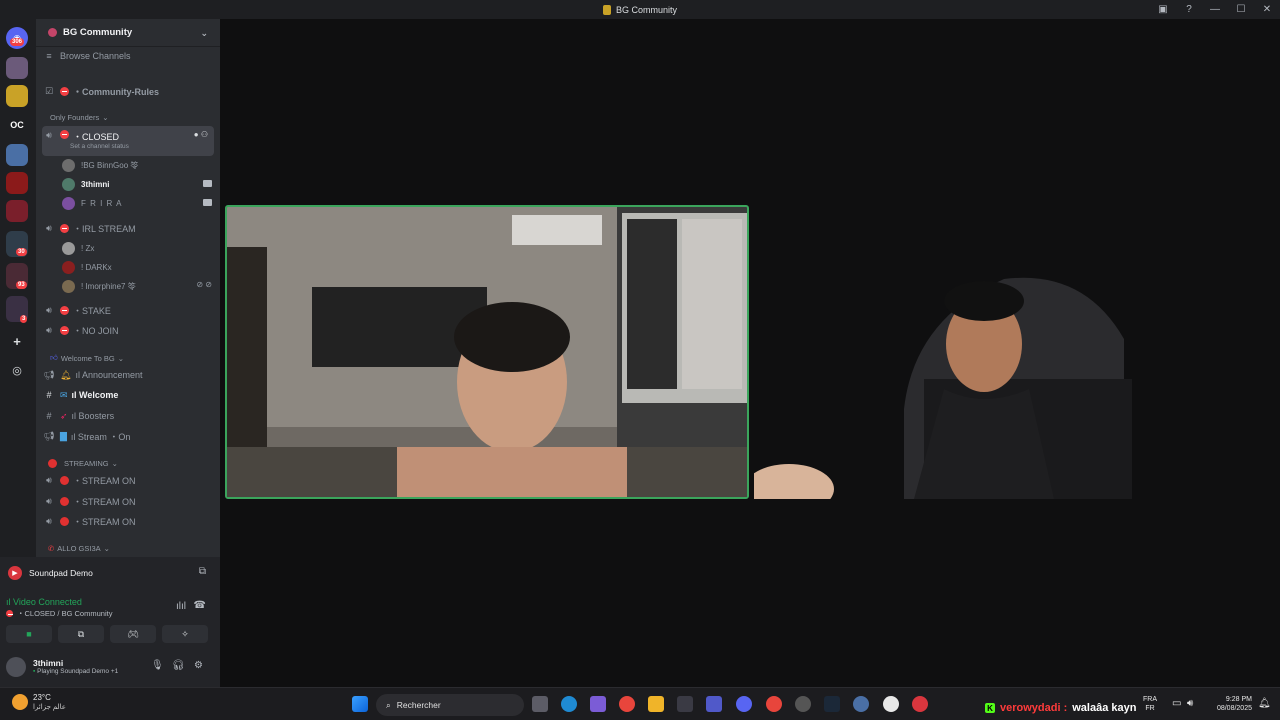 The image size is (1280, 720). Describe the element at coordinates (861, 704) in the screenshot. I see `settings-icon` at that location.